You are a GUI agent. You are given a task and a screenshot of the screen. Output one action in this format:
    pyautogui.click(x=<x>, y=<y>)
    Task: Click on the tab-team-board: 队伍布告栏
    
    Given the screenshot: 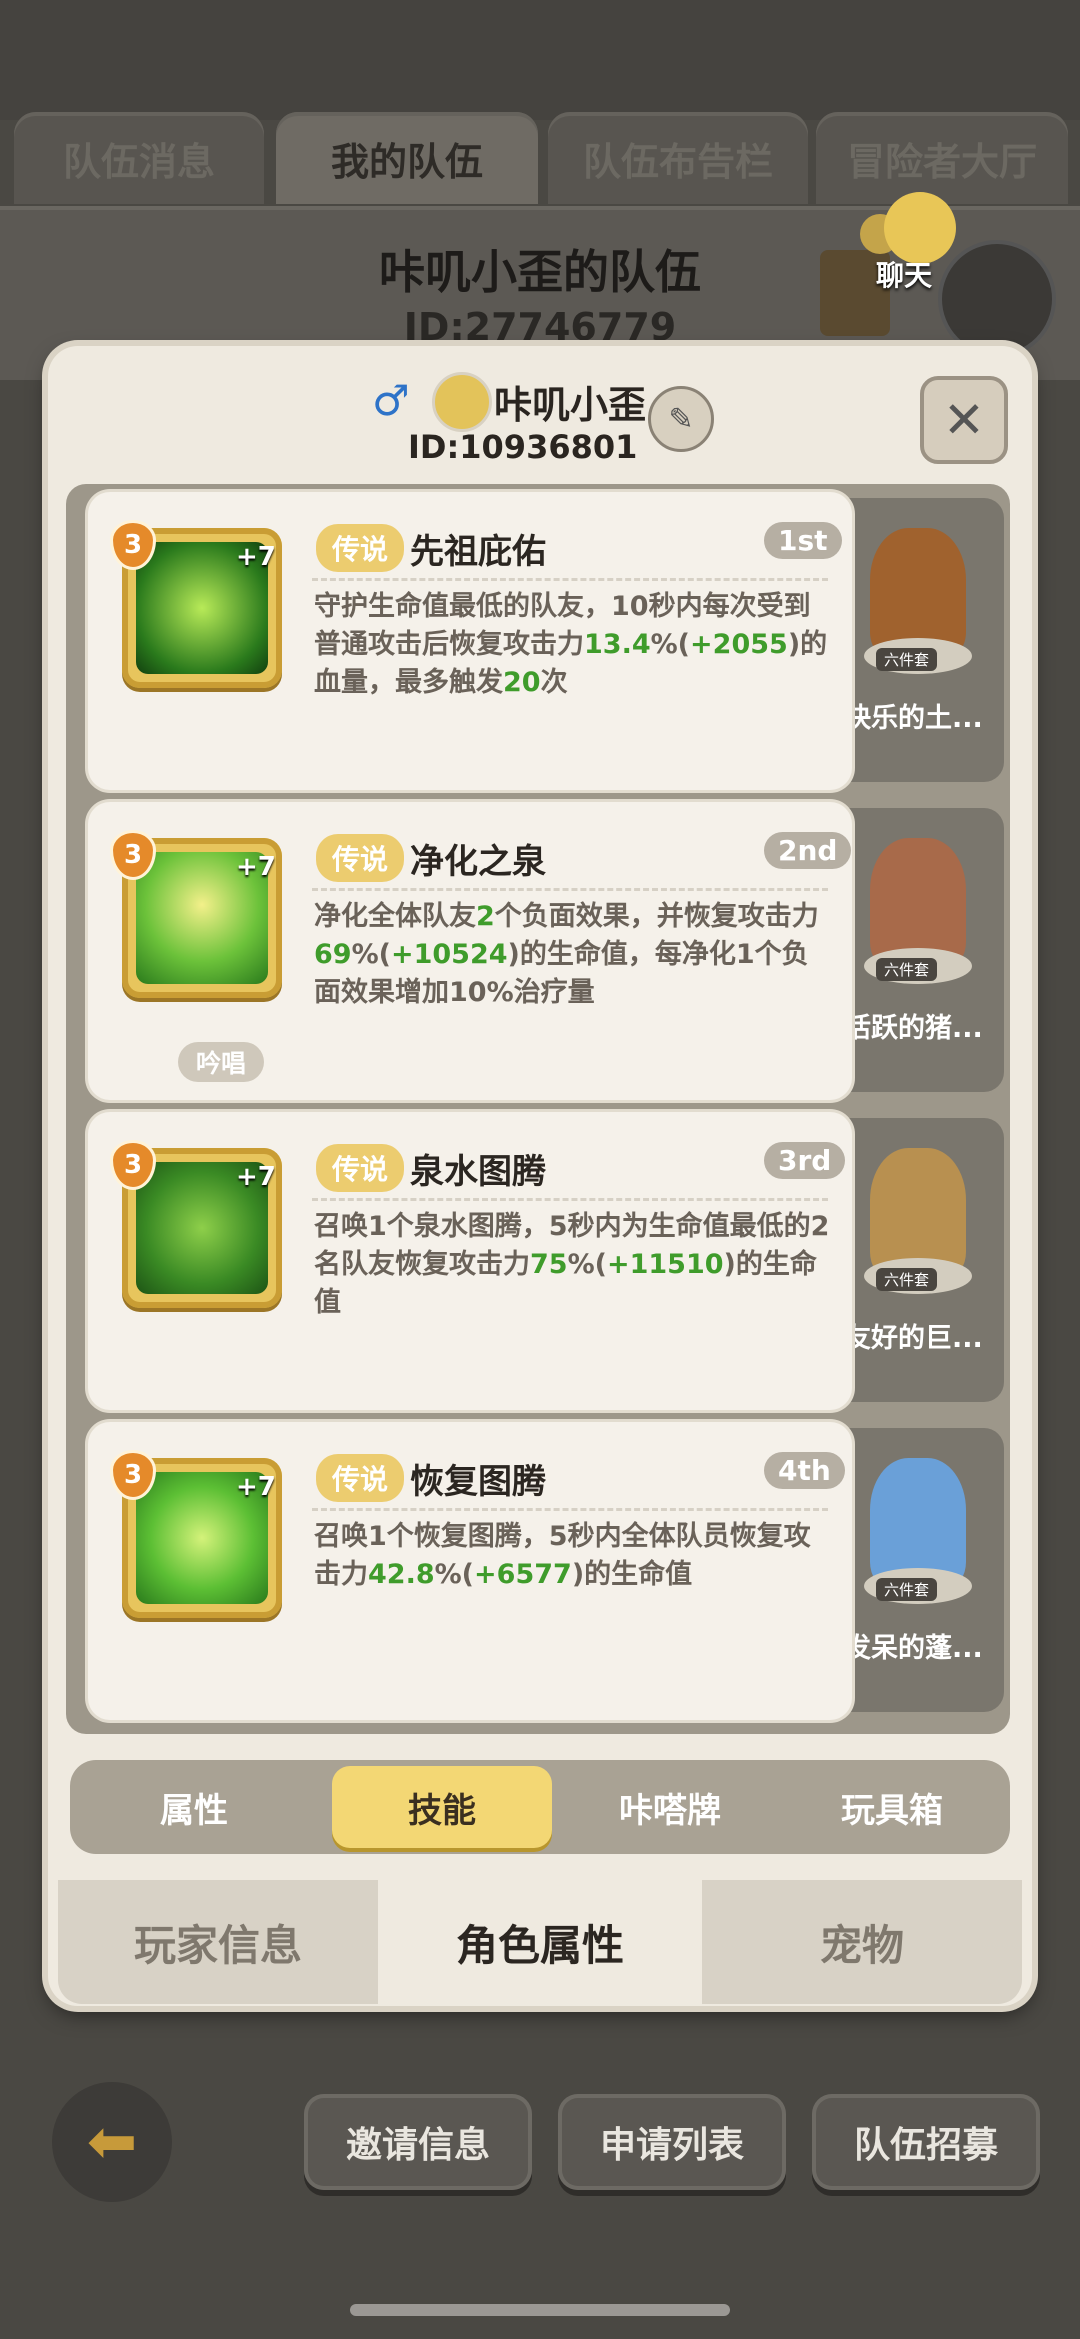 What is the action you would take?
    pyautogui.click(x=678, y=158)
    